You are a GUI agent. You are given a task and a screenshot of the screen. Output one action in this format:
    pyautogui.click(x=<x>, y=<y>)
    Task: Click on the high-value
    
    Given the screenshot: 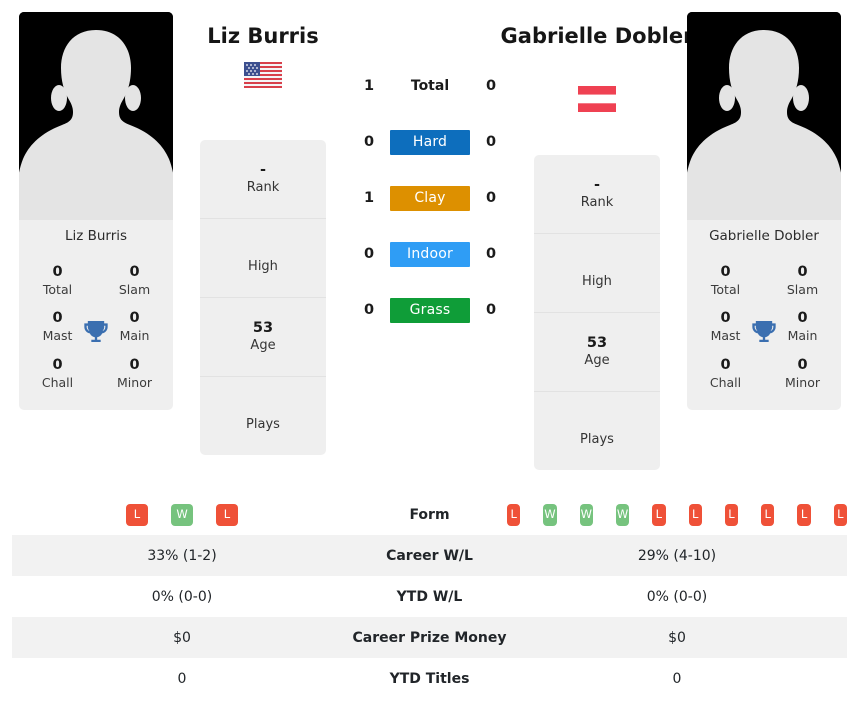 What is the action you would take?
    pyautogui.click(x=597, y=265)
    